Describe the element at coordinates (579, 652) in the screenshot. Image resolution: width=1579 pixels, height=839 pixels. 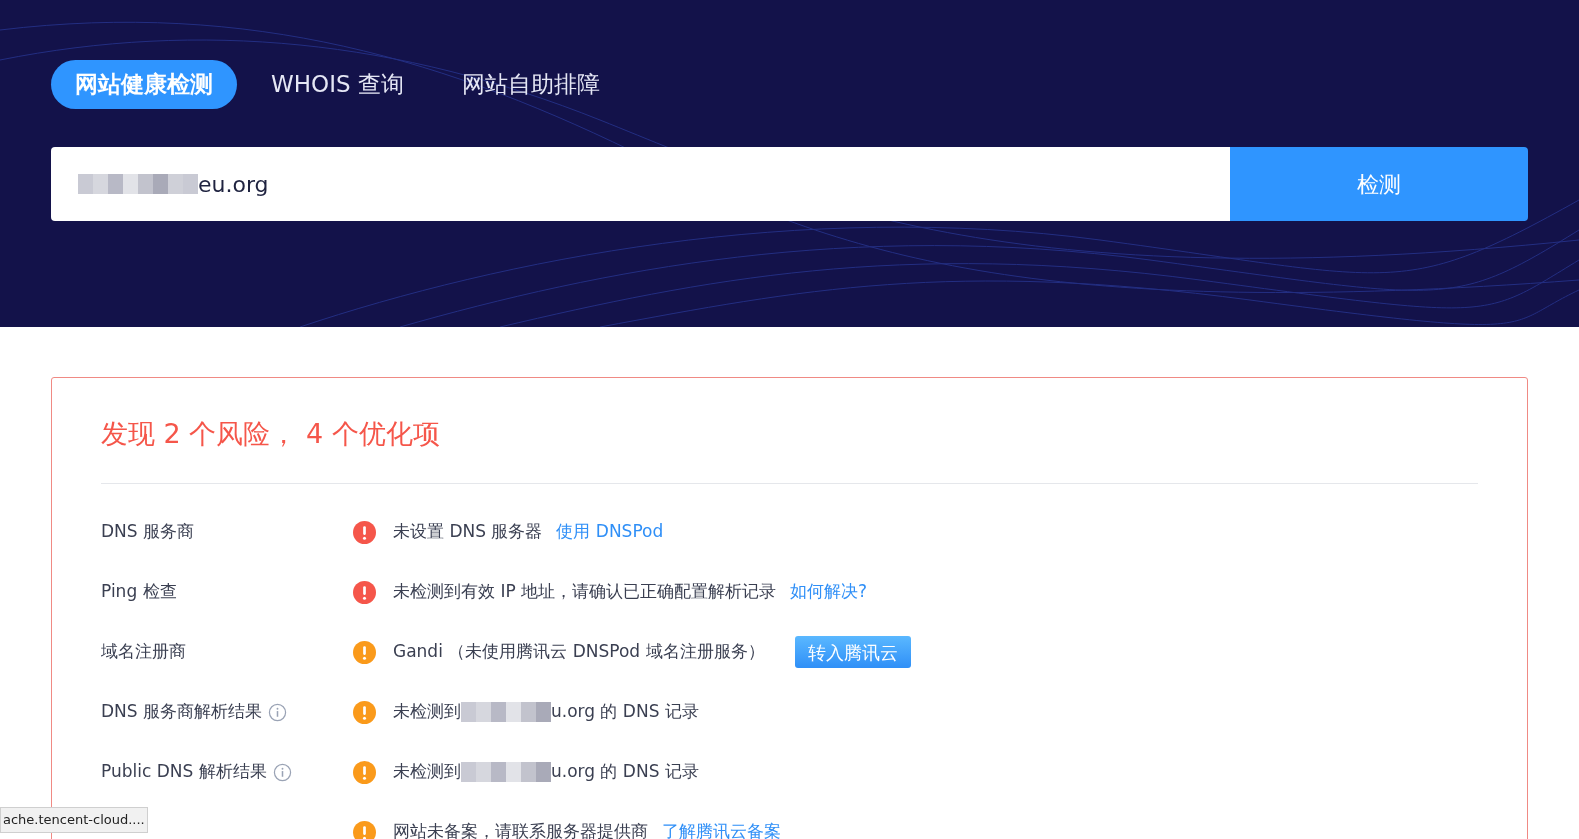
I see `result-message: Gandi （未使用腾讯云 DNSPod 域名注册服务）` at that location.